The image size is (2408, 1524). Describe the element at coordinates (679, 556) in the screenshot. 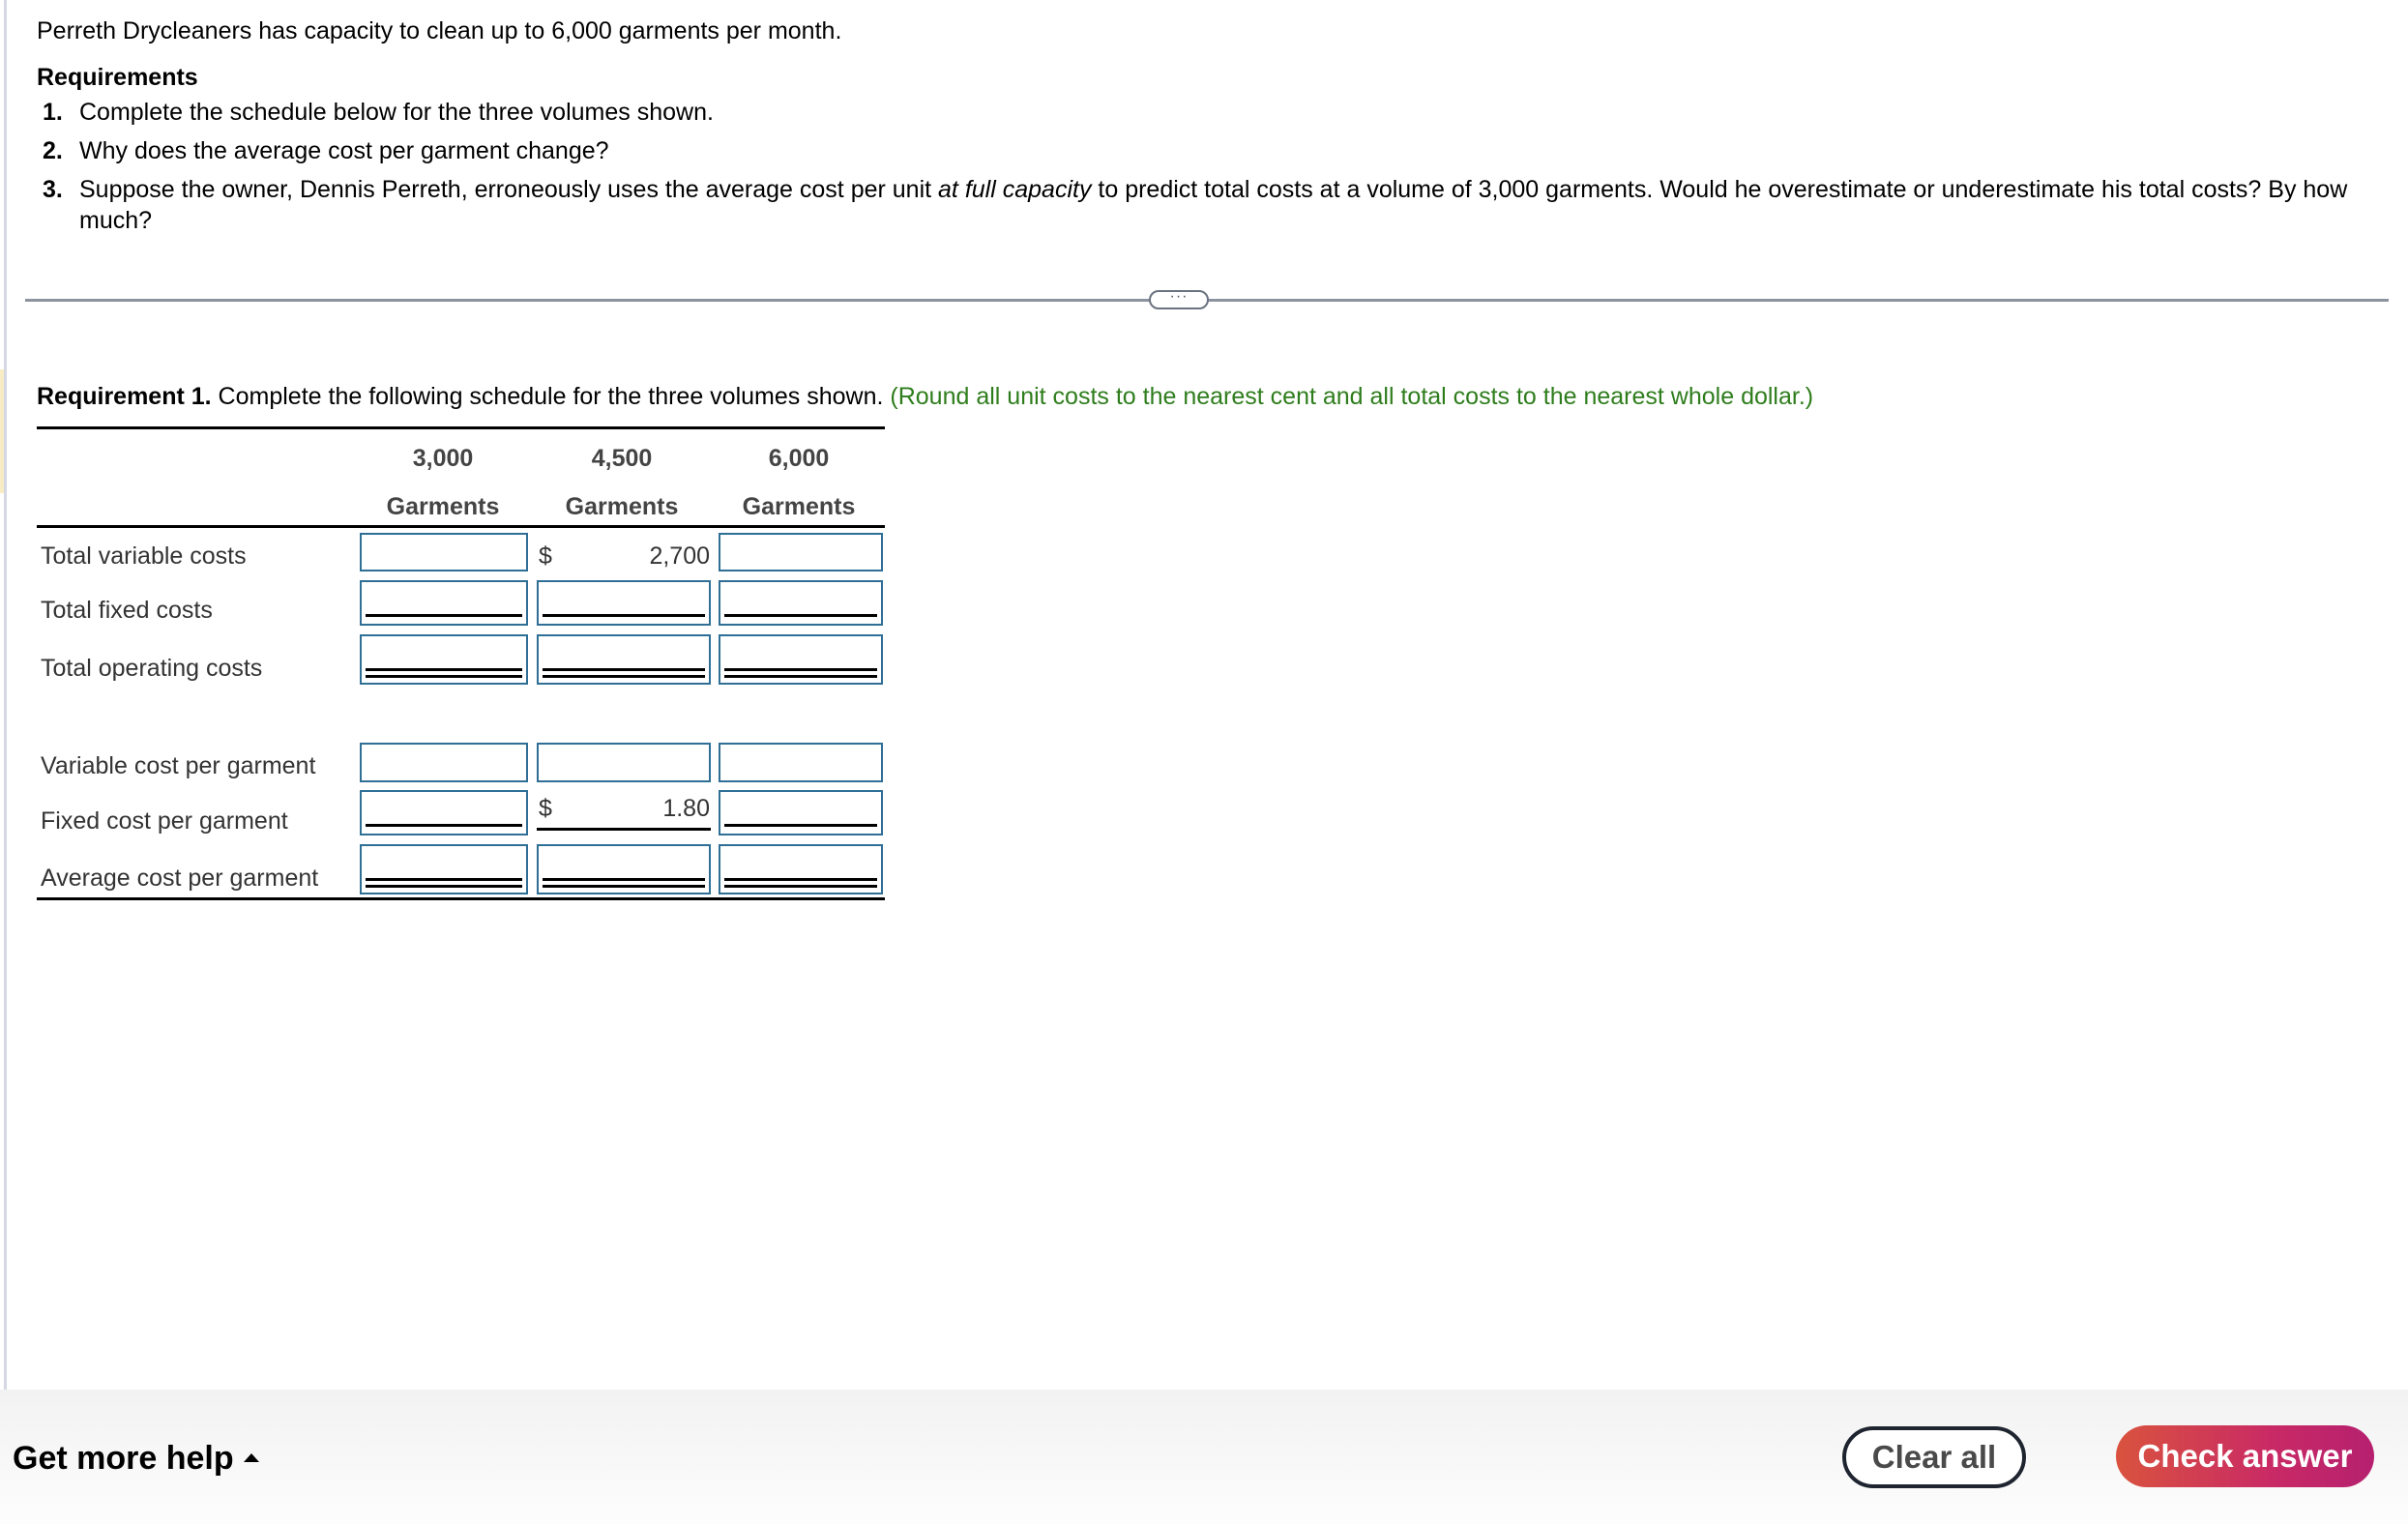

I see `given-total-variable-costs-4500: 2,700` at that location.